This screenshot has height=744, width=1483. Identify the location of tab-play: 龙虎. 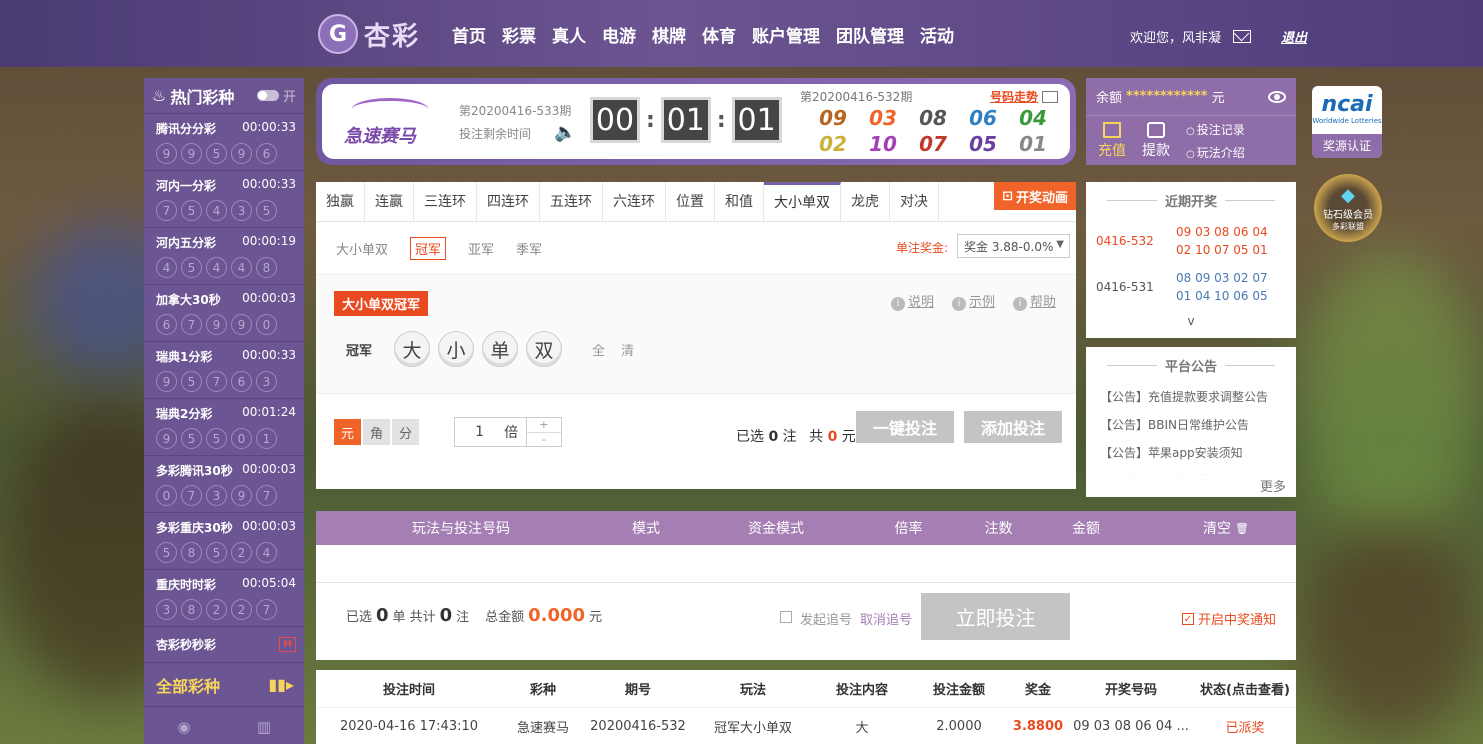
(865, 201).